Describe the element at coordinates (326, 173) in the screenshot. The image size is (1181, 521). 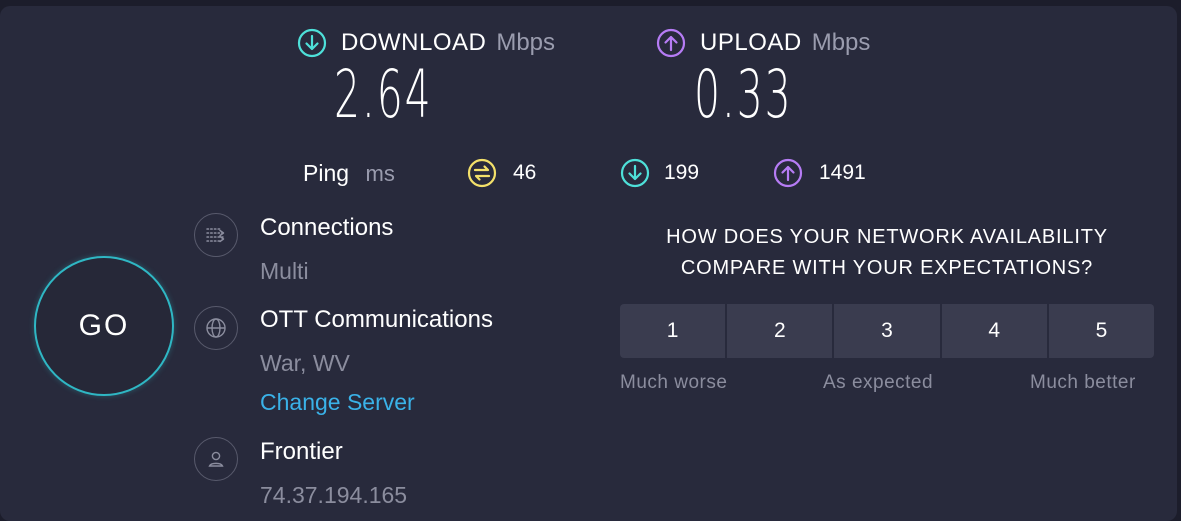
I see `ping-label: Ping` at that location.